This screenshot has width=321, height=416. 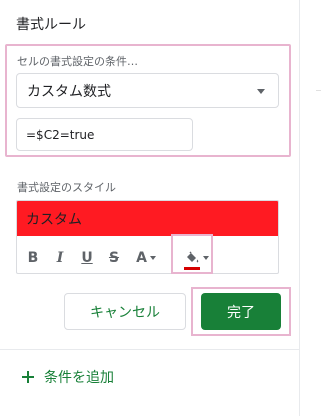 I want to click on fill-highlight-box, so click(x=192, y=254).